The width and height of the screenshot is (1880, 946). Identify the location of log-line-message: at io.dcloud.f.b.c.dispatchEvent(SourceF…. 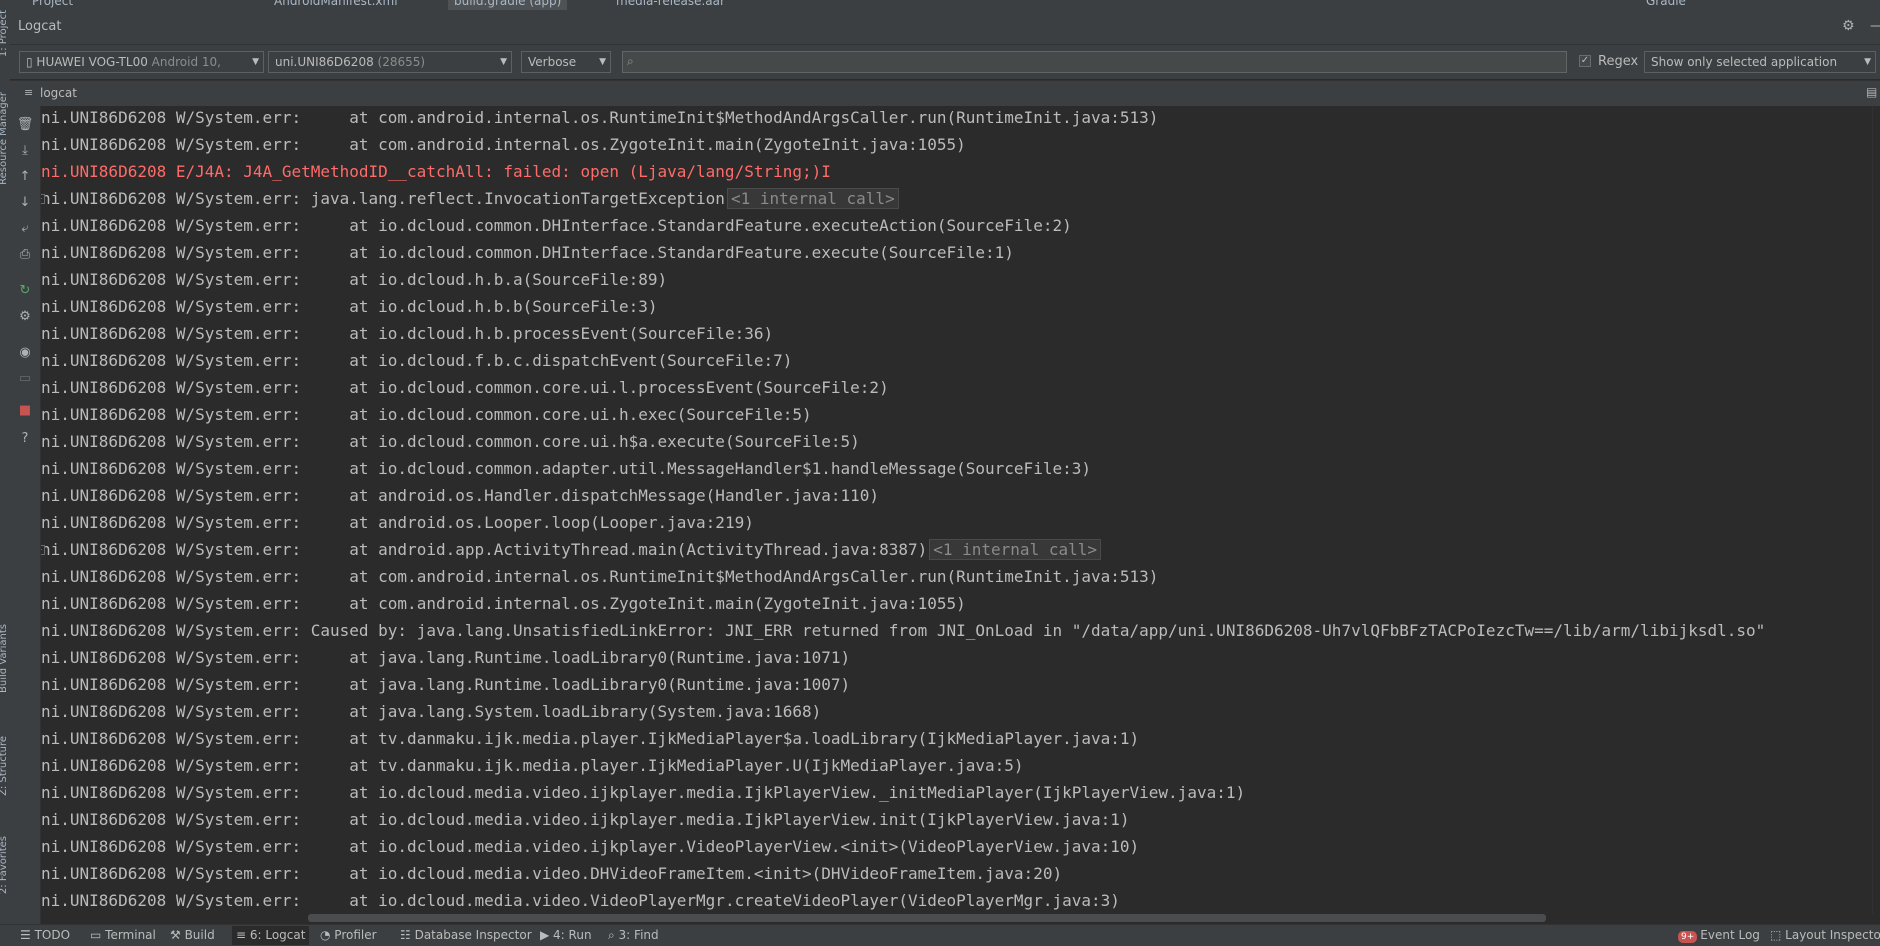
(547, 360).